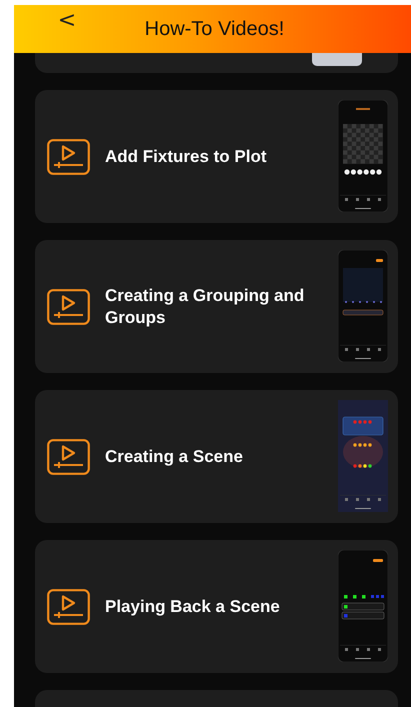  Describe the element at coordinates (186, 157) in the screenshot. I see `video-title: Add Fixtures to Plot` at that location.